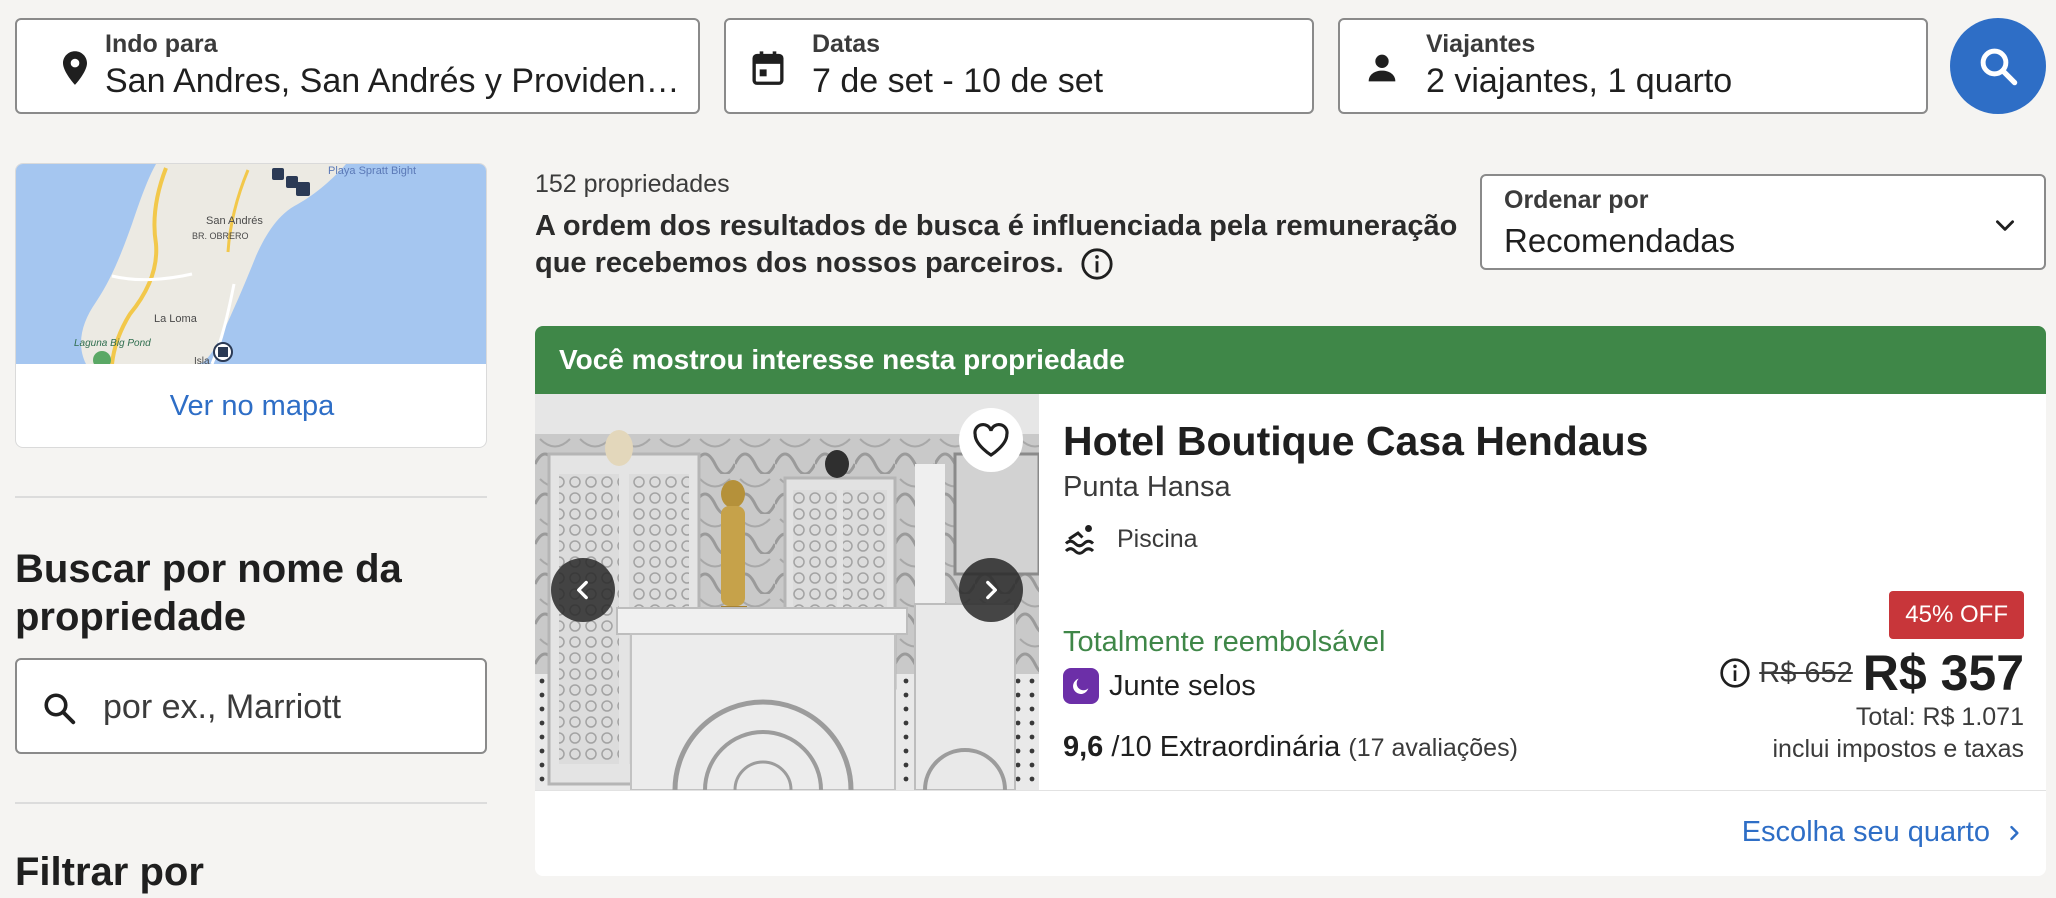 This screenshot has height=898, width=2056. I want to click on map-label-san-andres: San Andrés, so click(234, 221).